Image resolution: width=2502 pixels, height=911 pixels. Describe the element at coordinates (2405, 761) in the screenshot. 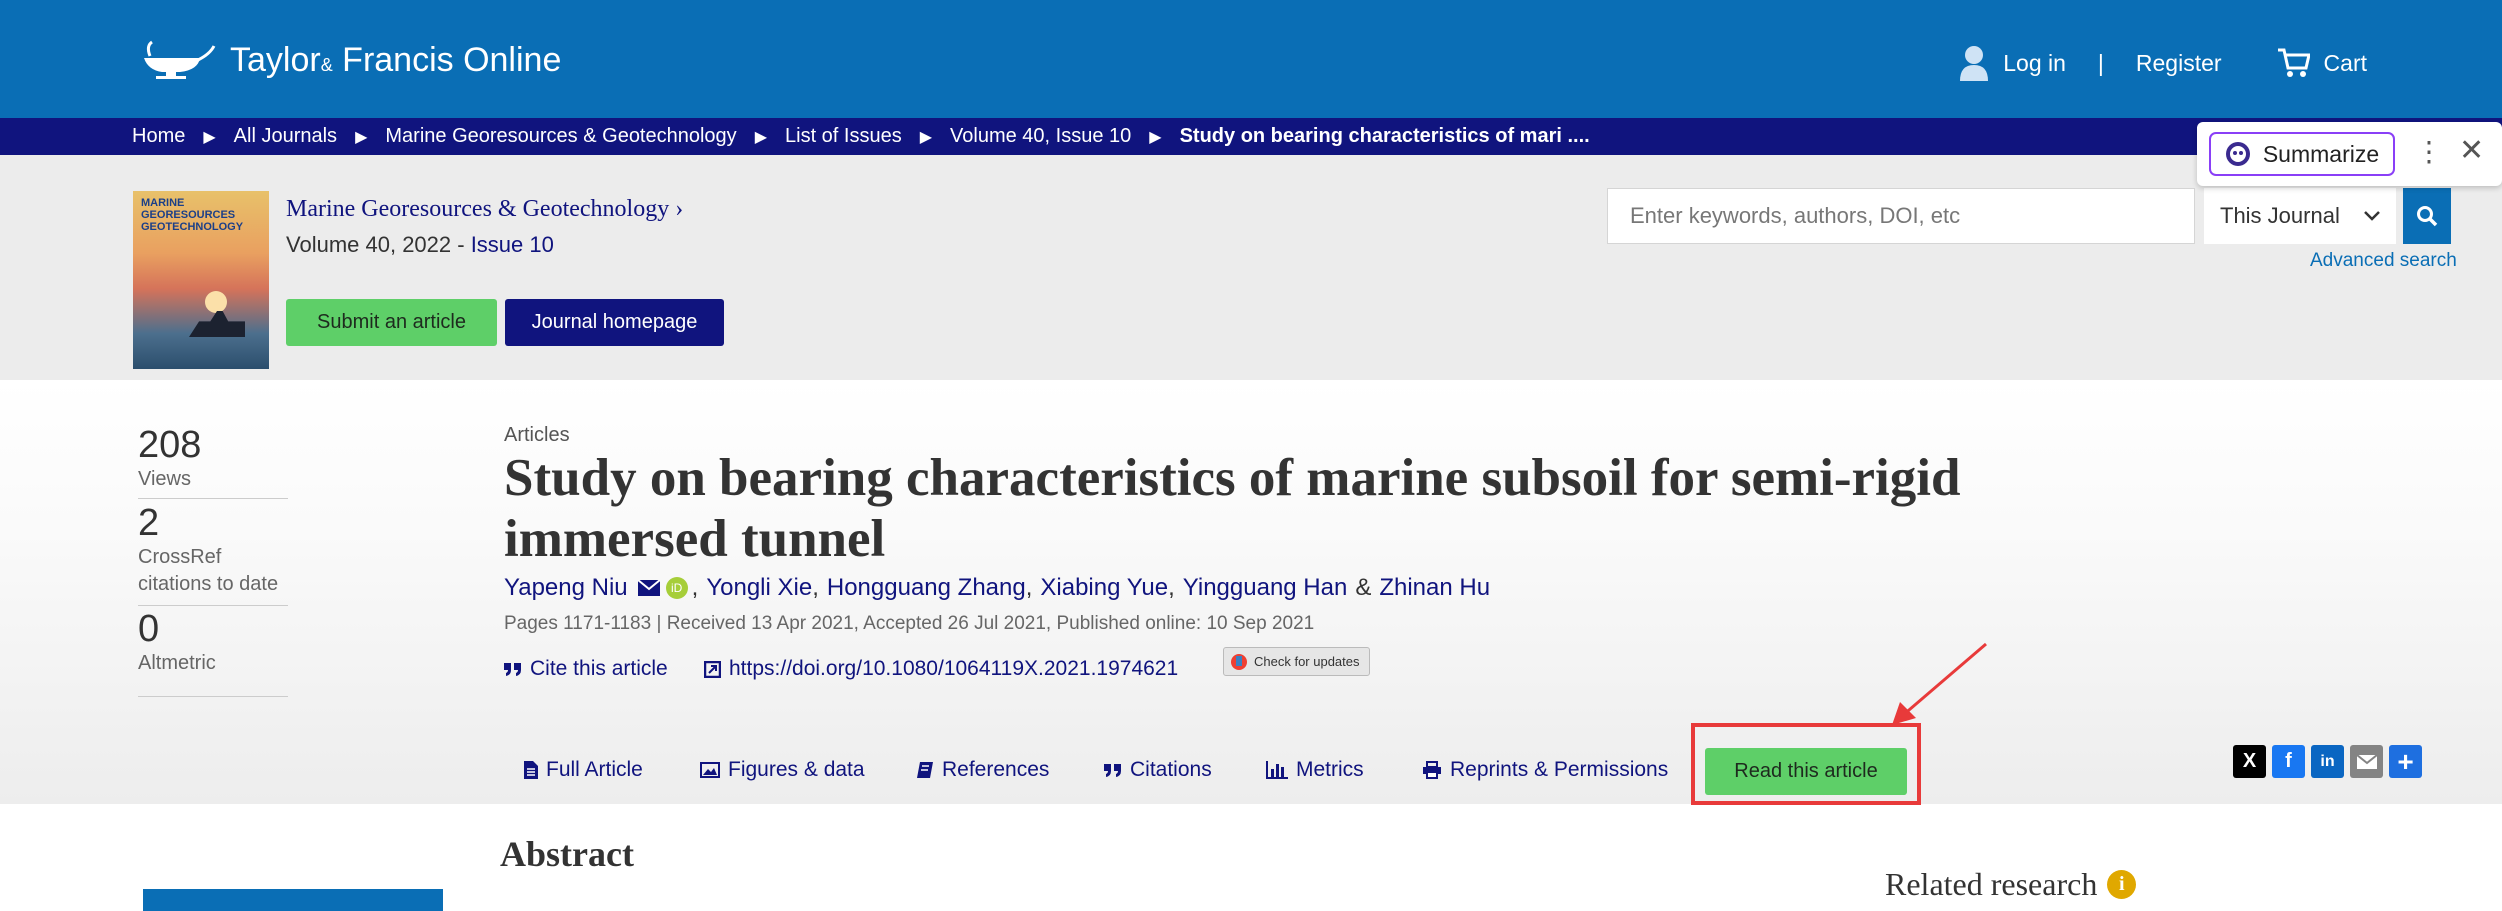

I see `add-icon: +` at that location.